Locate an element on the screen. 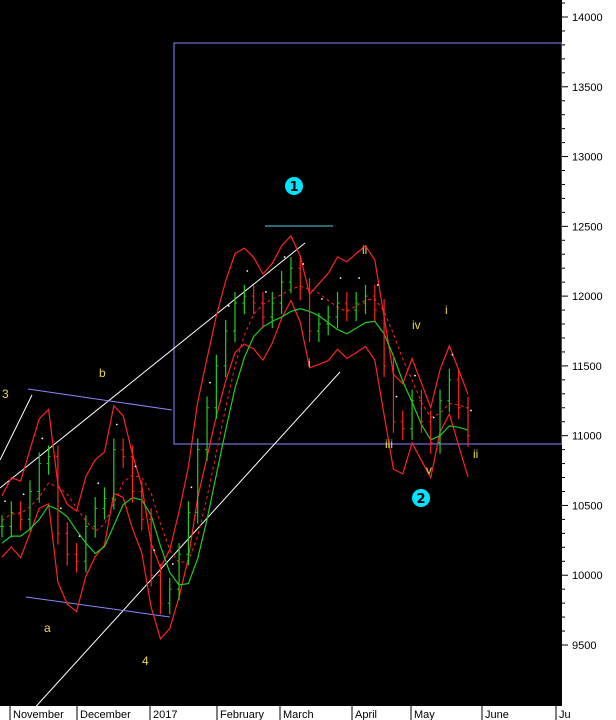  y-tick-label: 9500 is located at coordinates (584, 646).